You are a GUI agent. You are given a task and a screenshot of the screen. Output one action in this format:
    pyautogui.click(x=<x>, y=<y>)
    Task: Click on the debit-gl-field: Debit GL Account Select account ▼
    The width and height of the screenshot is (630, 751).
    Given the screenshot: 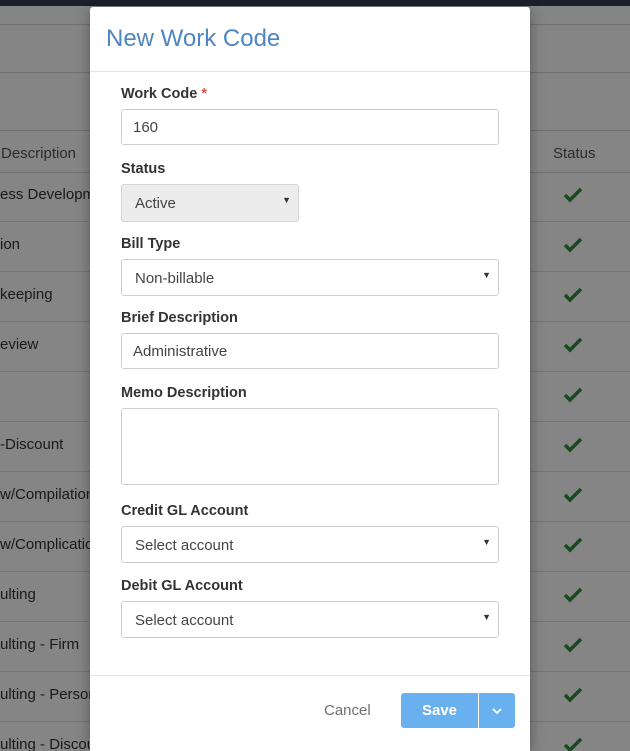 What is the action you would take?
    pyautogui.click(x=310, y=608)
    